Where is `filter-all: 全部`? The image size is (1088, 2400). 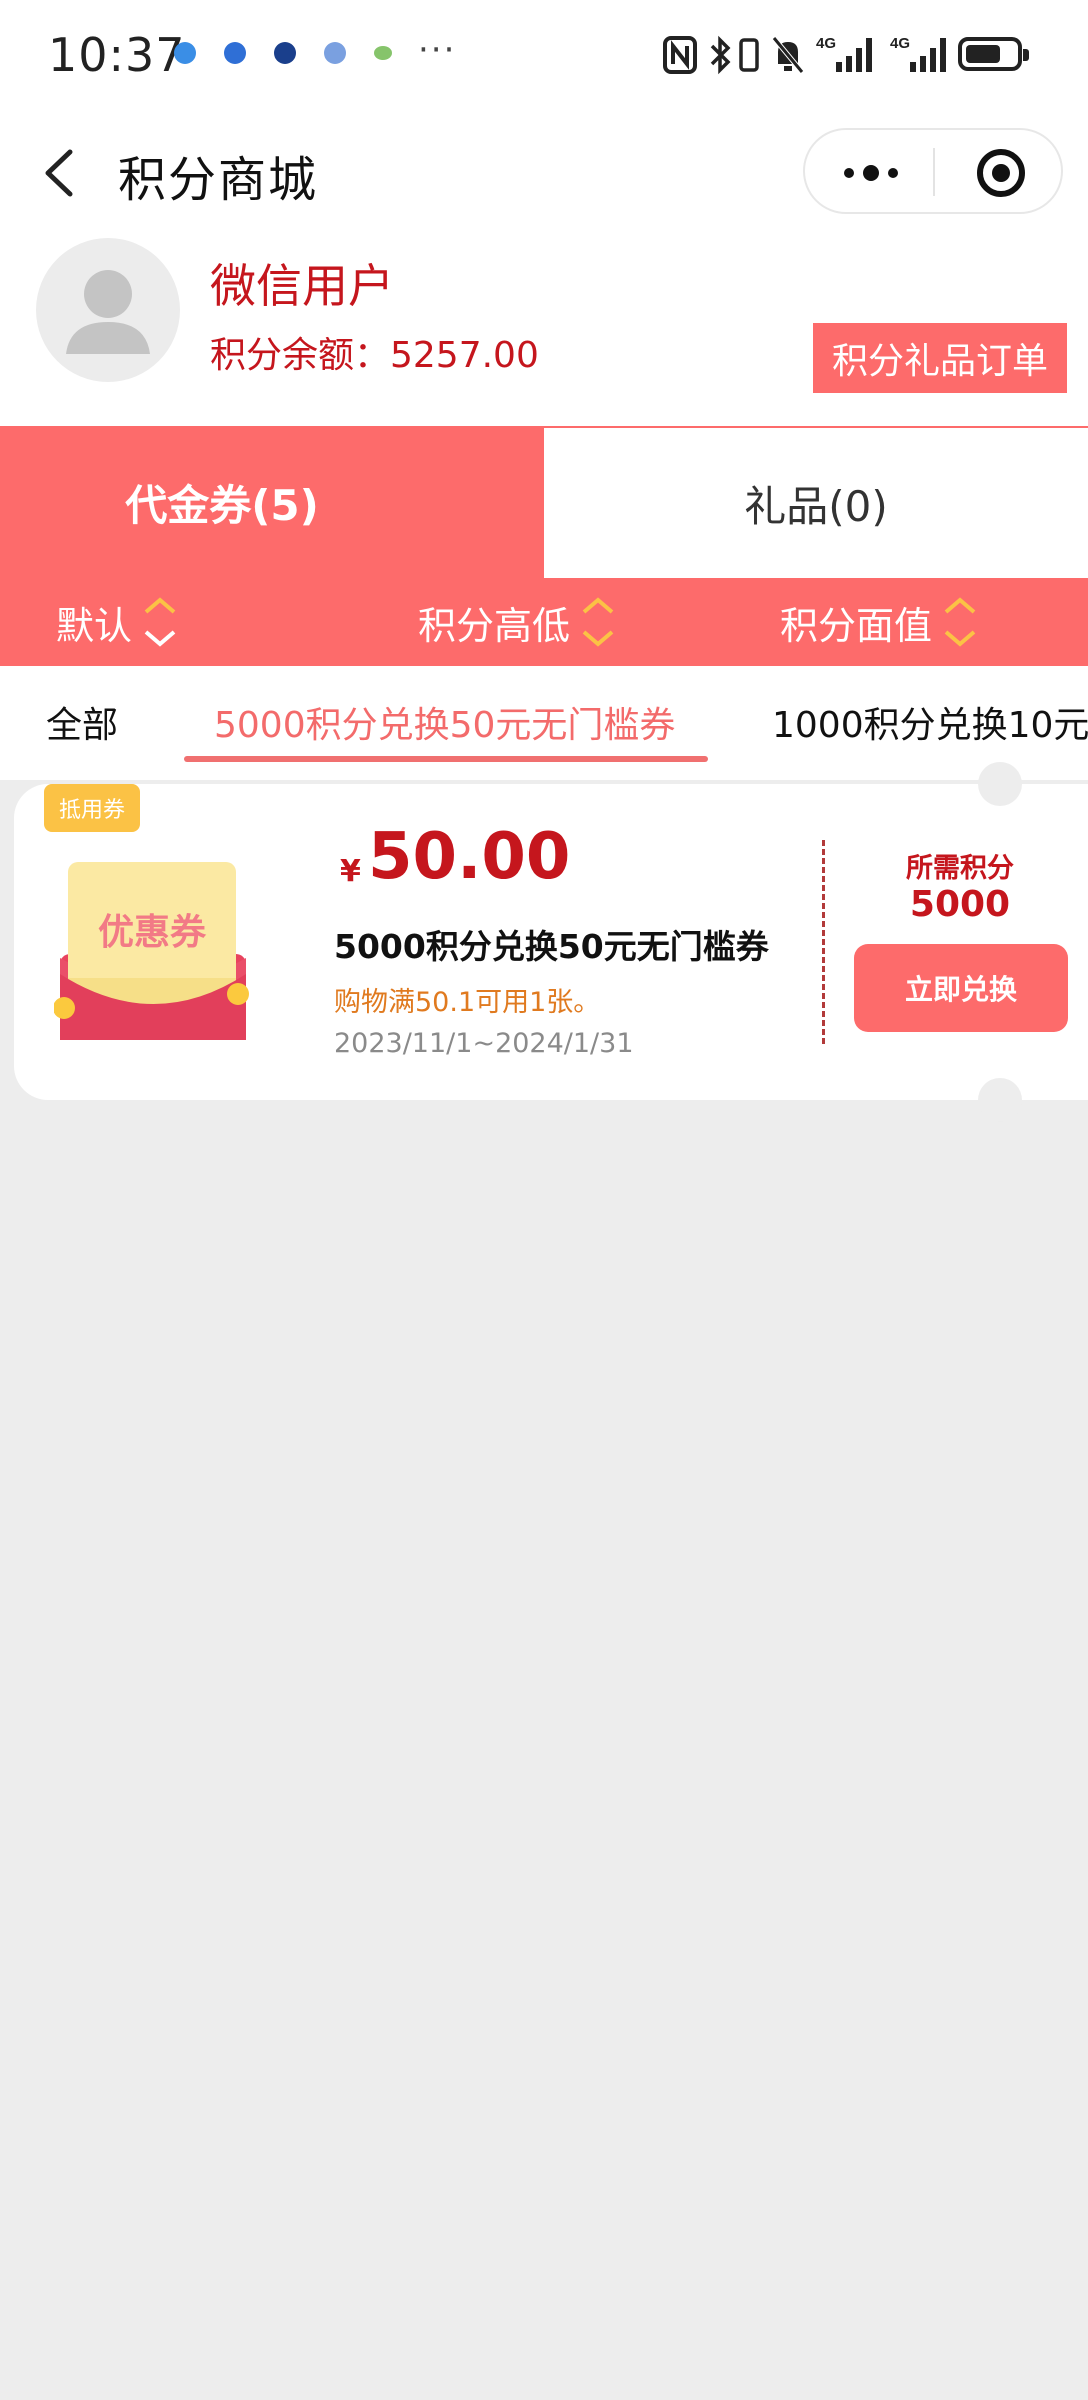
filter-all: 全部 is located at coordinates (82, 722).